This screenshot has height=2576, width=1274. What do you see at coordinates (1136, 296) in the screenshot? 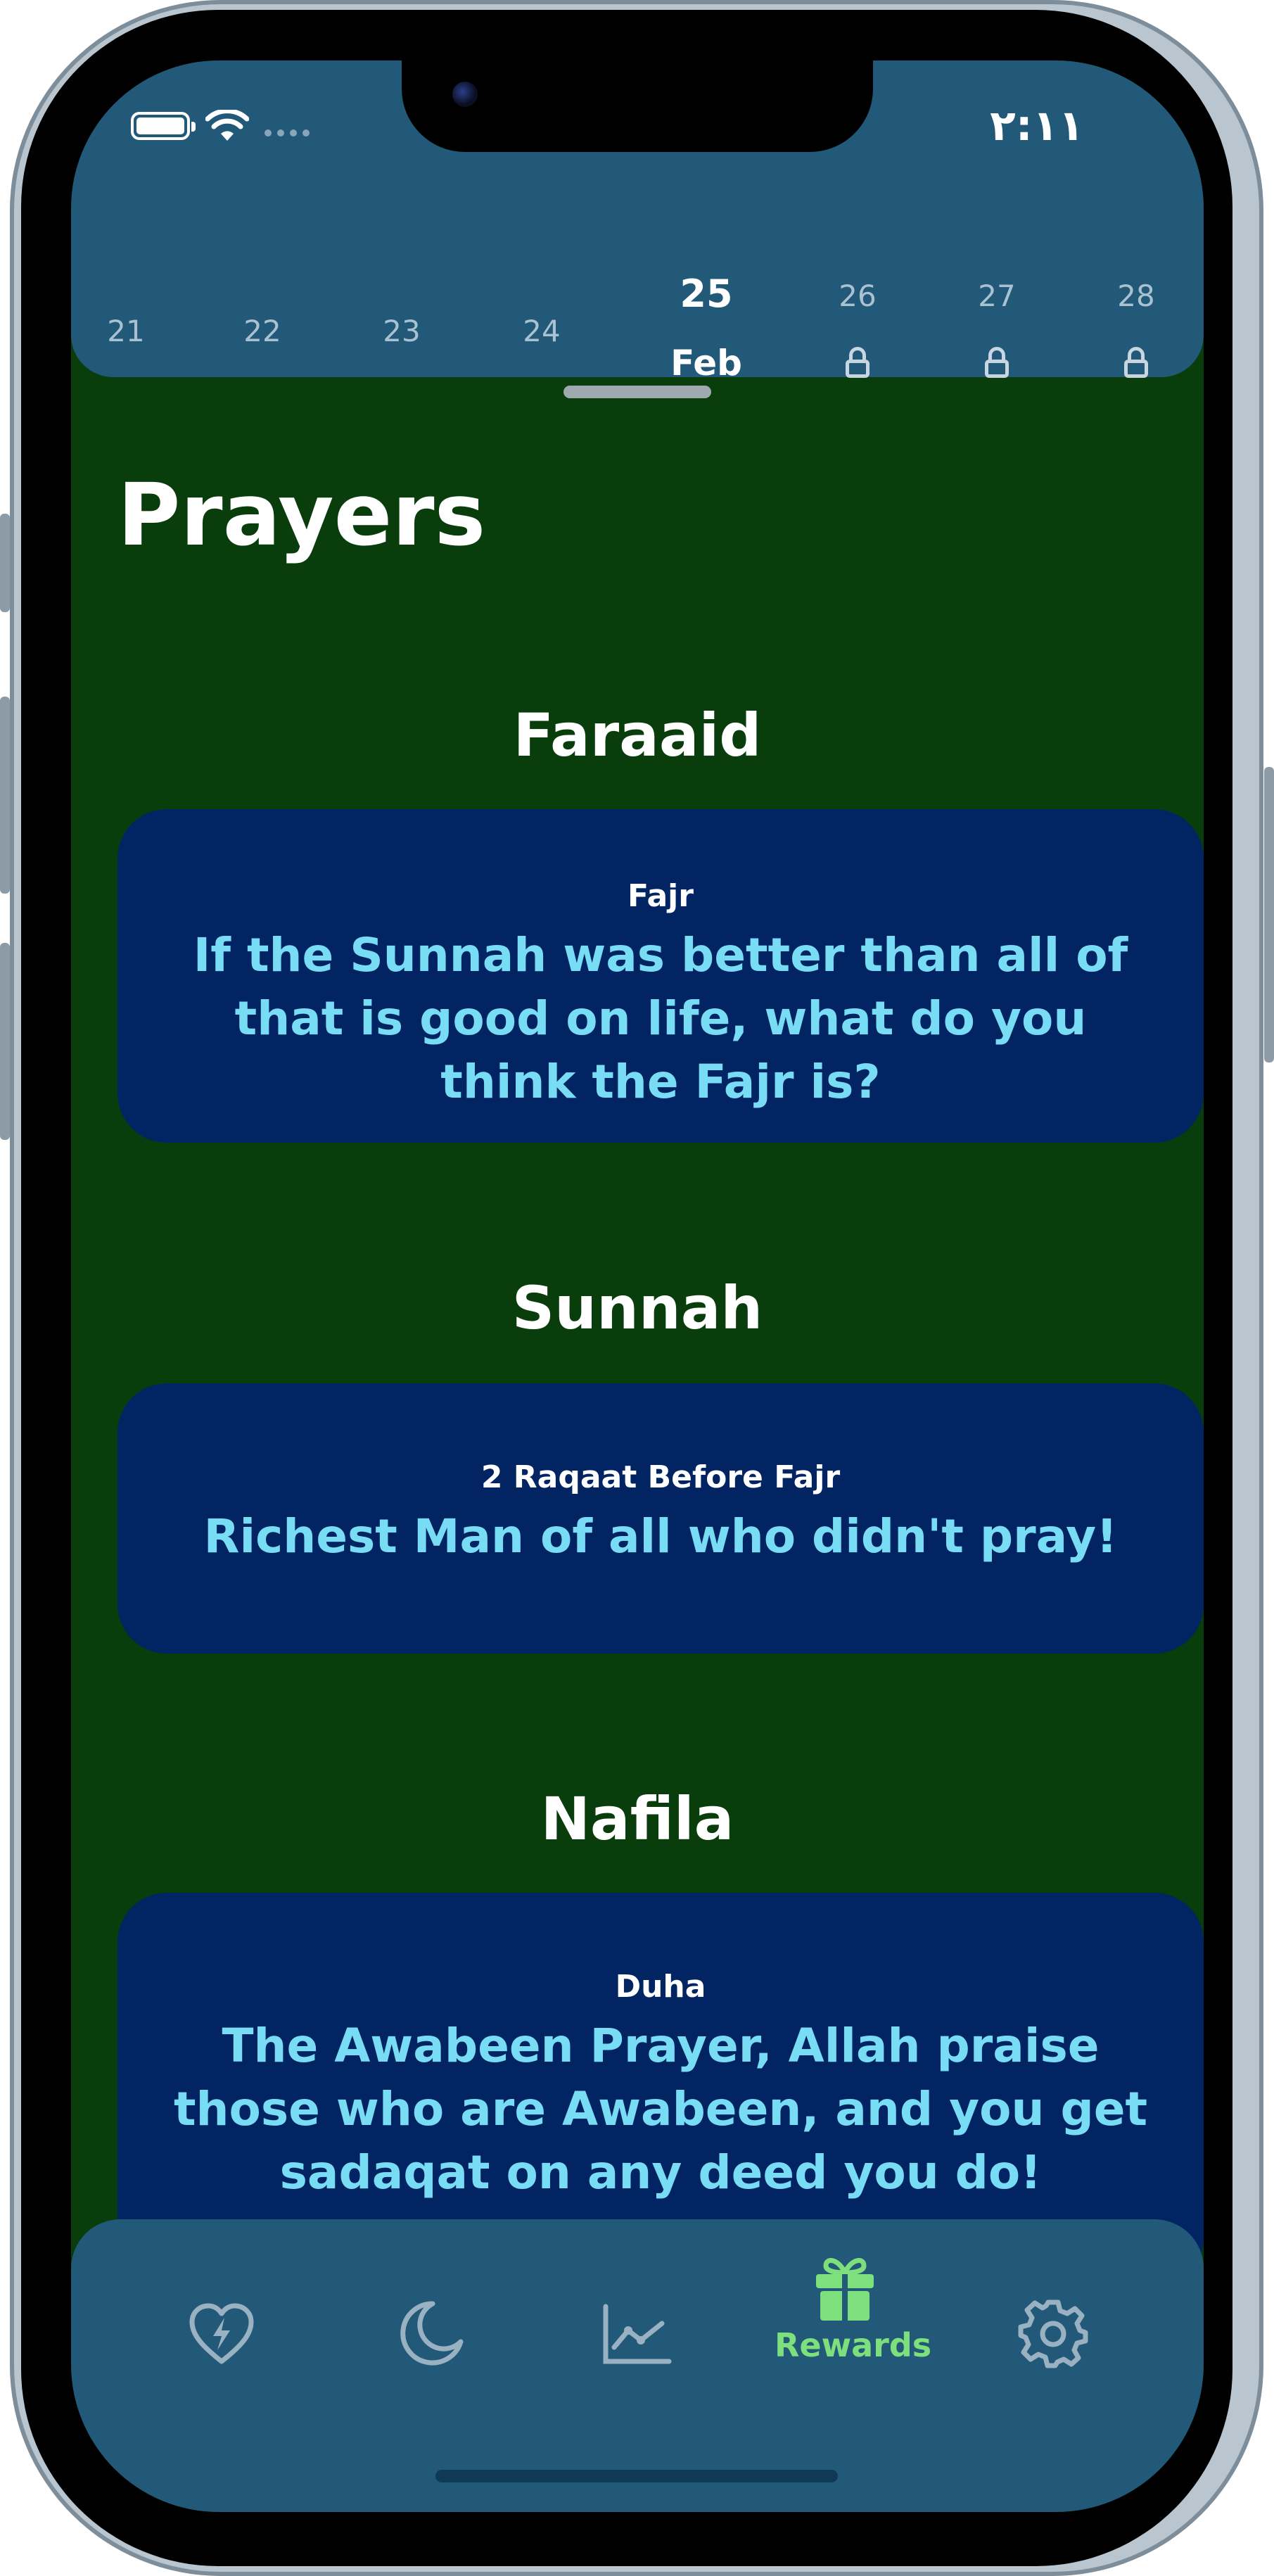
I see `date-number: 28` at bounding box center [1136, 296].